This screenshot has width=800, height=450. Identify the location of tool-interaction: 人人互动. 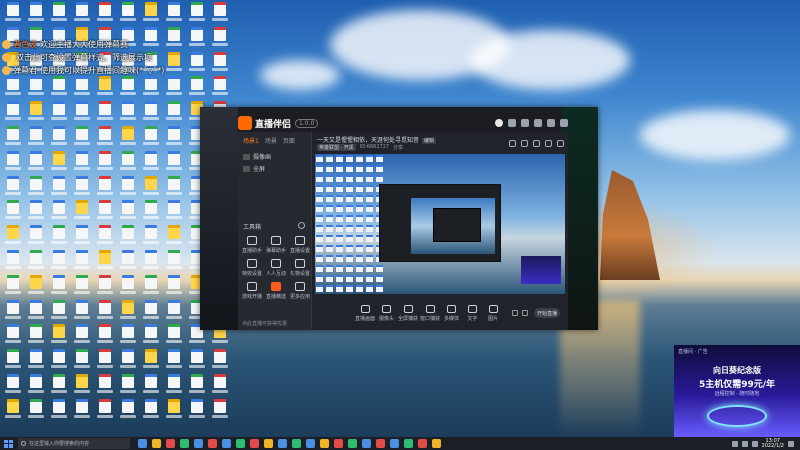
(276, 270).